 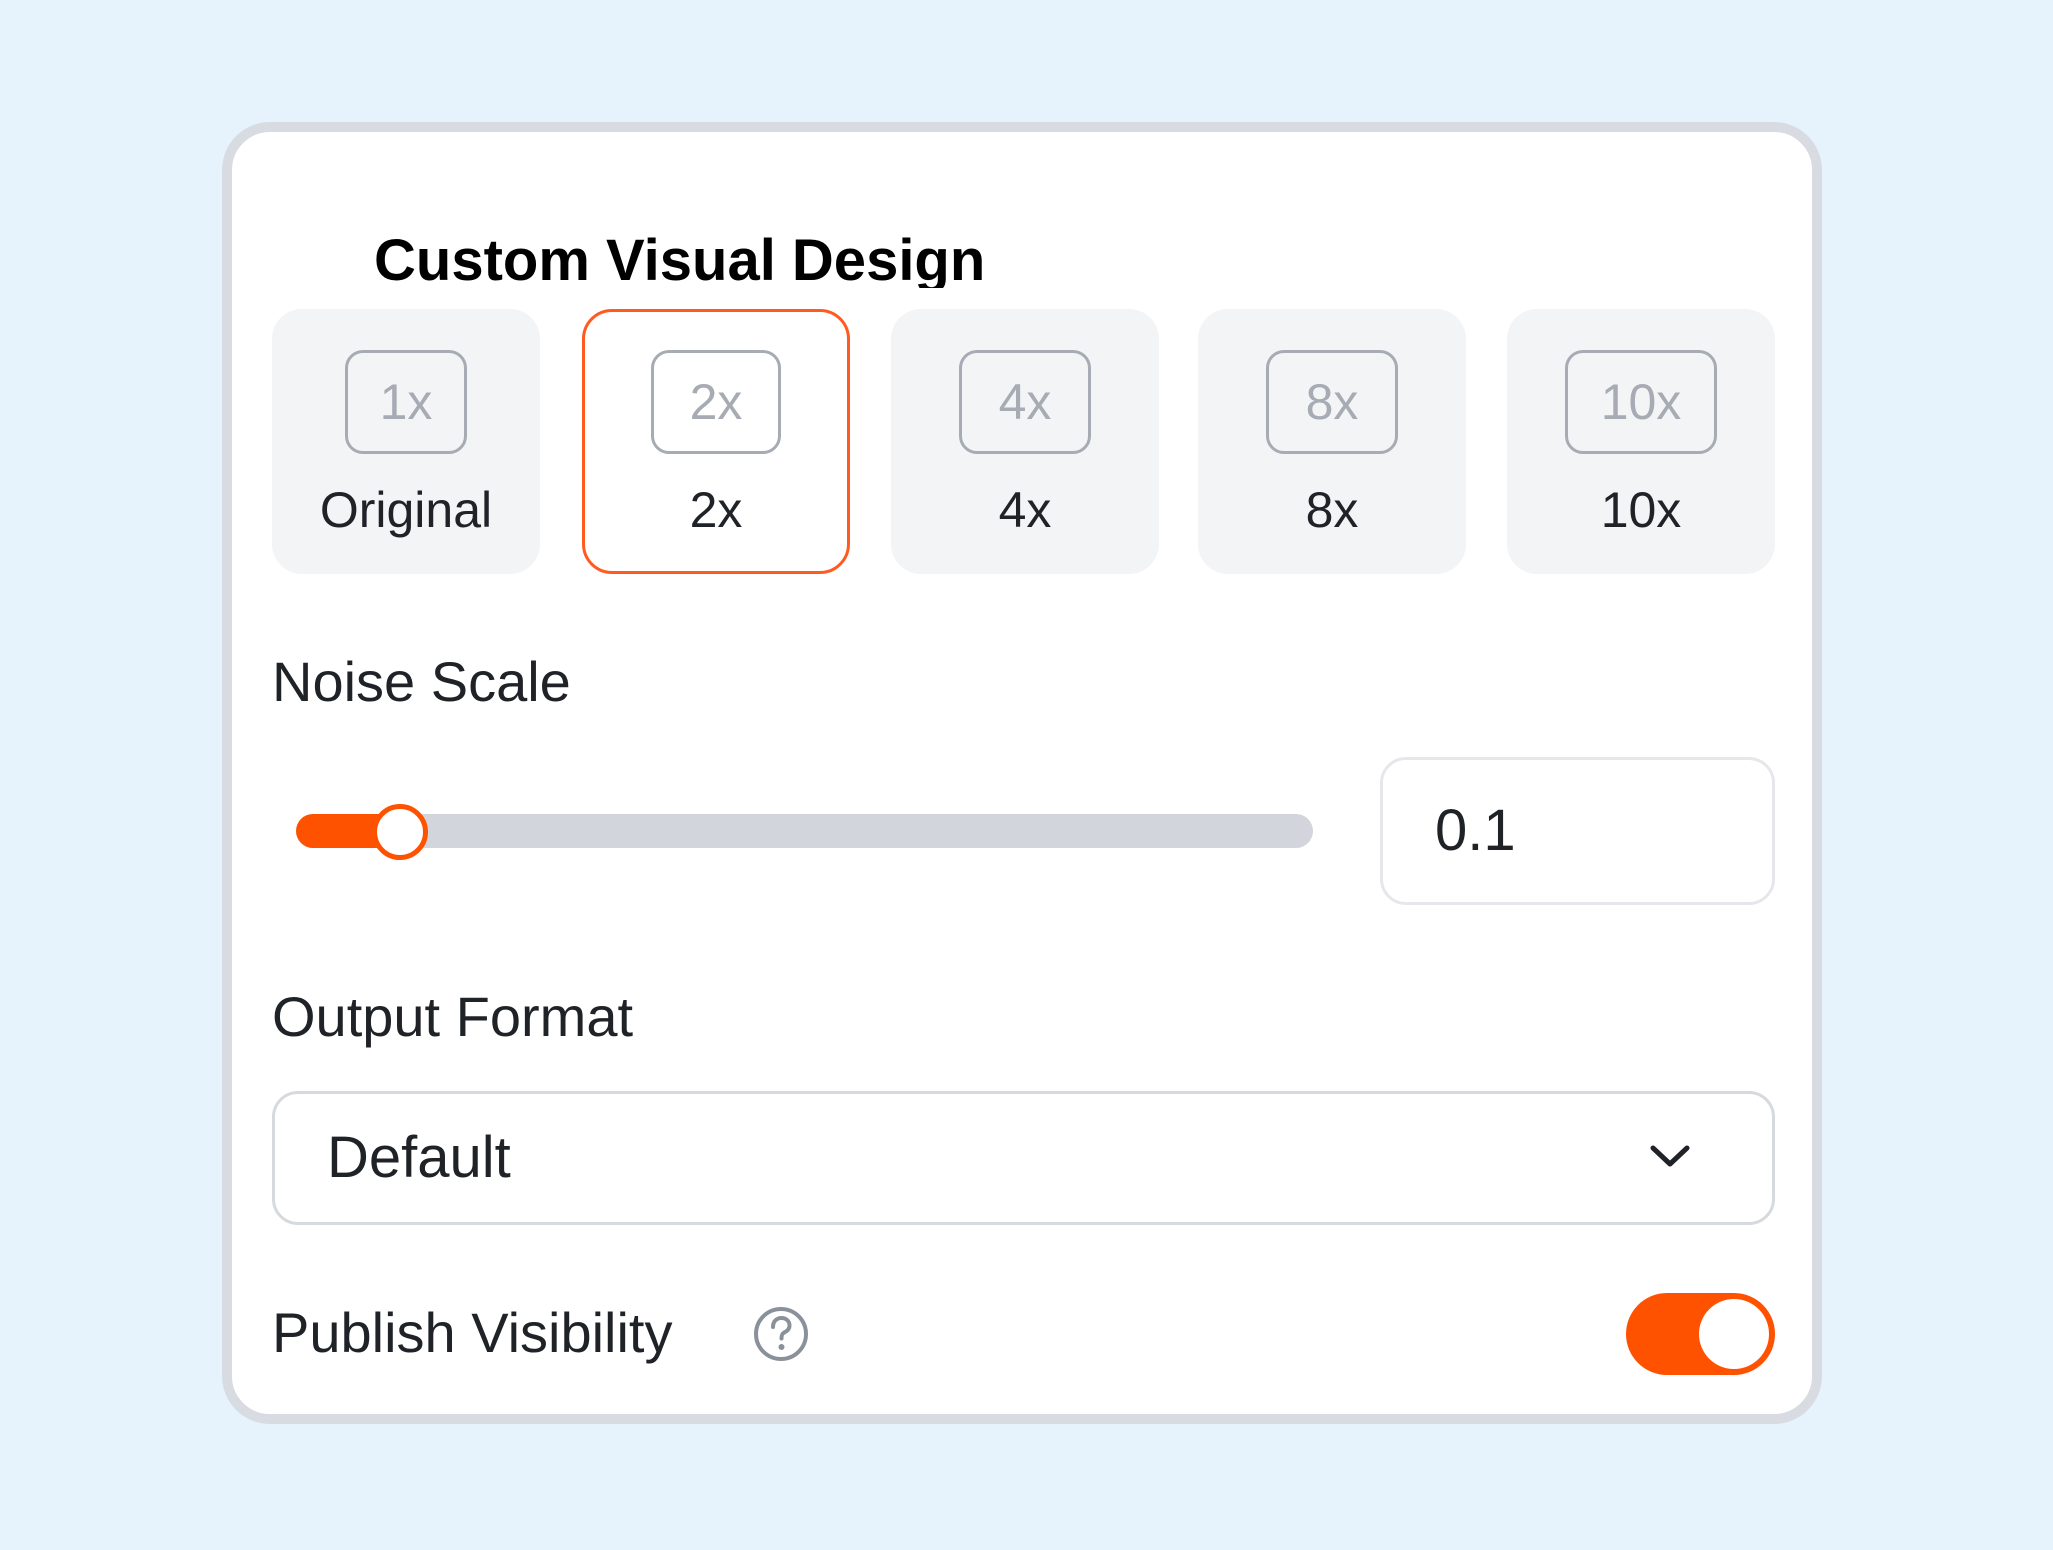 I want to click on upscale-option-original: 1x Original, so click(x=406, y=441).